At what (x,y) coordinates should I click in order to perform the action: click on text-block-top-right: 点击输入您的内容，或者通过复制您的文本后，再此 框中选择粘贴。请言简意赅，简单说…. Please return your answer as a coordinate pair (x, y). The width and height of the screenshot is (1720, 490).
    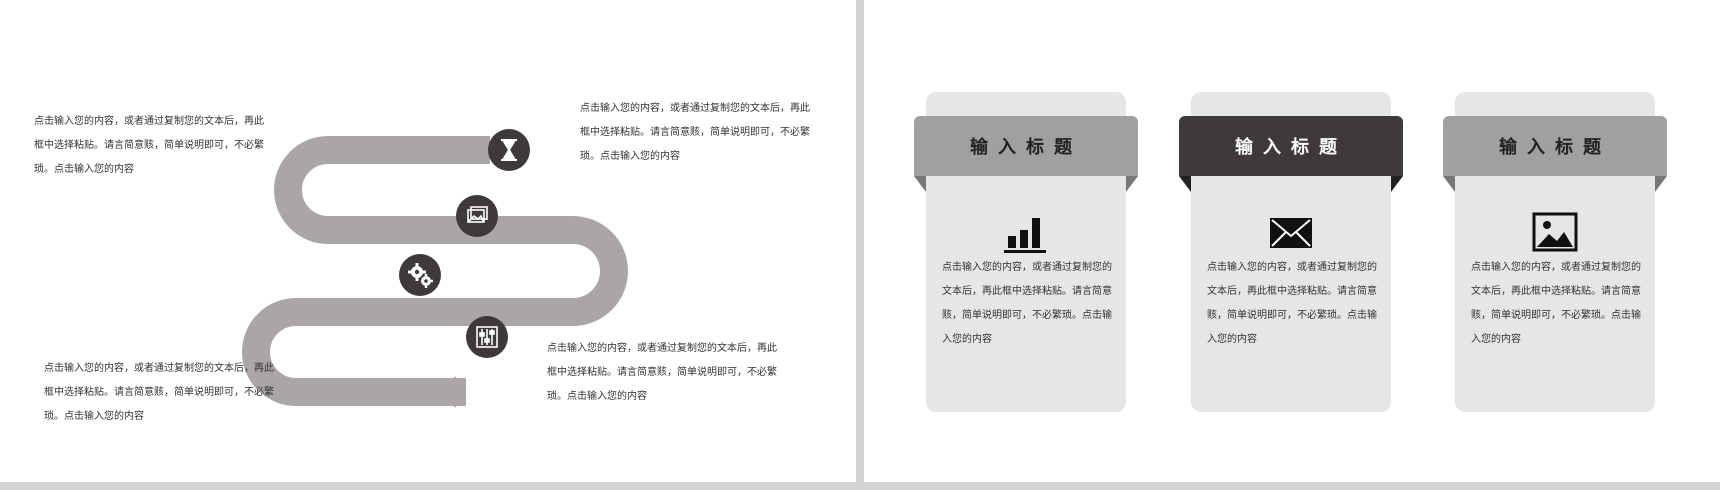
    Looking at the image, I should click on (695, 132).